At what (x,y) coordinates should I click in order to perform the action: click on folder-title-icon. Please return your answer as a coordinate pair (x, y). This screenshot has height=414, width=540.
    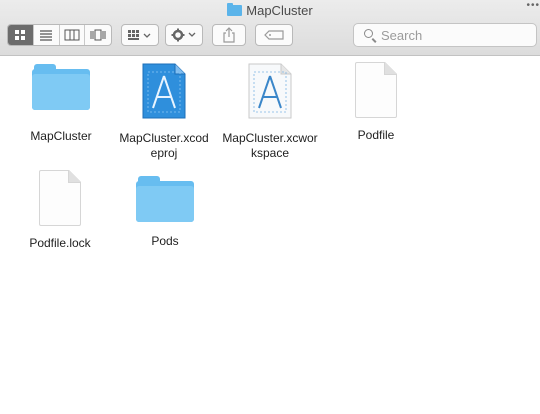
    Looking at the image, I should click on (235, 9).